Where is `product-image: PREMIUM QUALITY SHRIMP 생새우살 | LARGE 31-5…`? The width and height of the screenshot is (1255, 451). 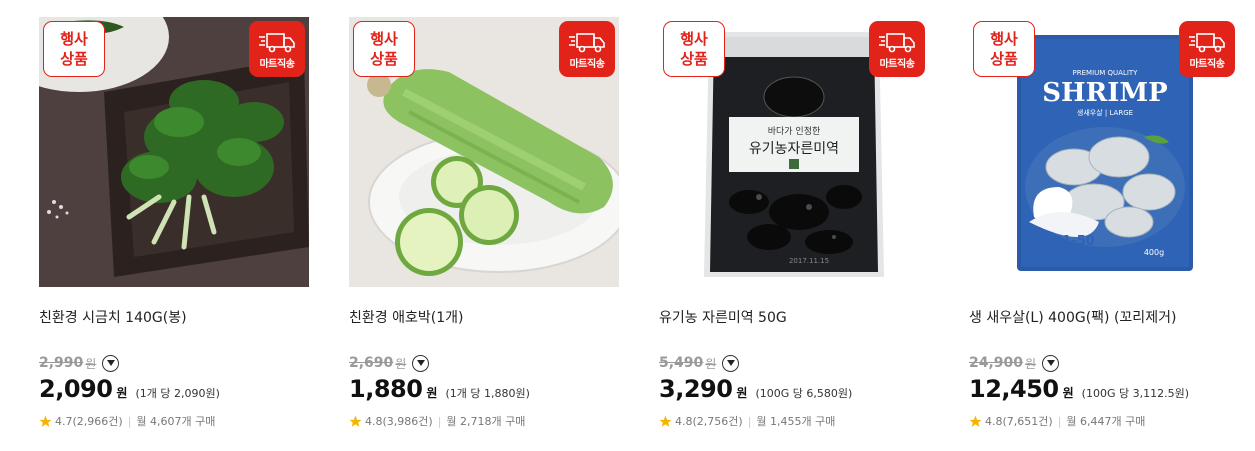 product-image: PREMIUM QUALITY SHRIMP 생새우살 | LARGE 31-5… is located at coordinates (1104, 152).